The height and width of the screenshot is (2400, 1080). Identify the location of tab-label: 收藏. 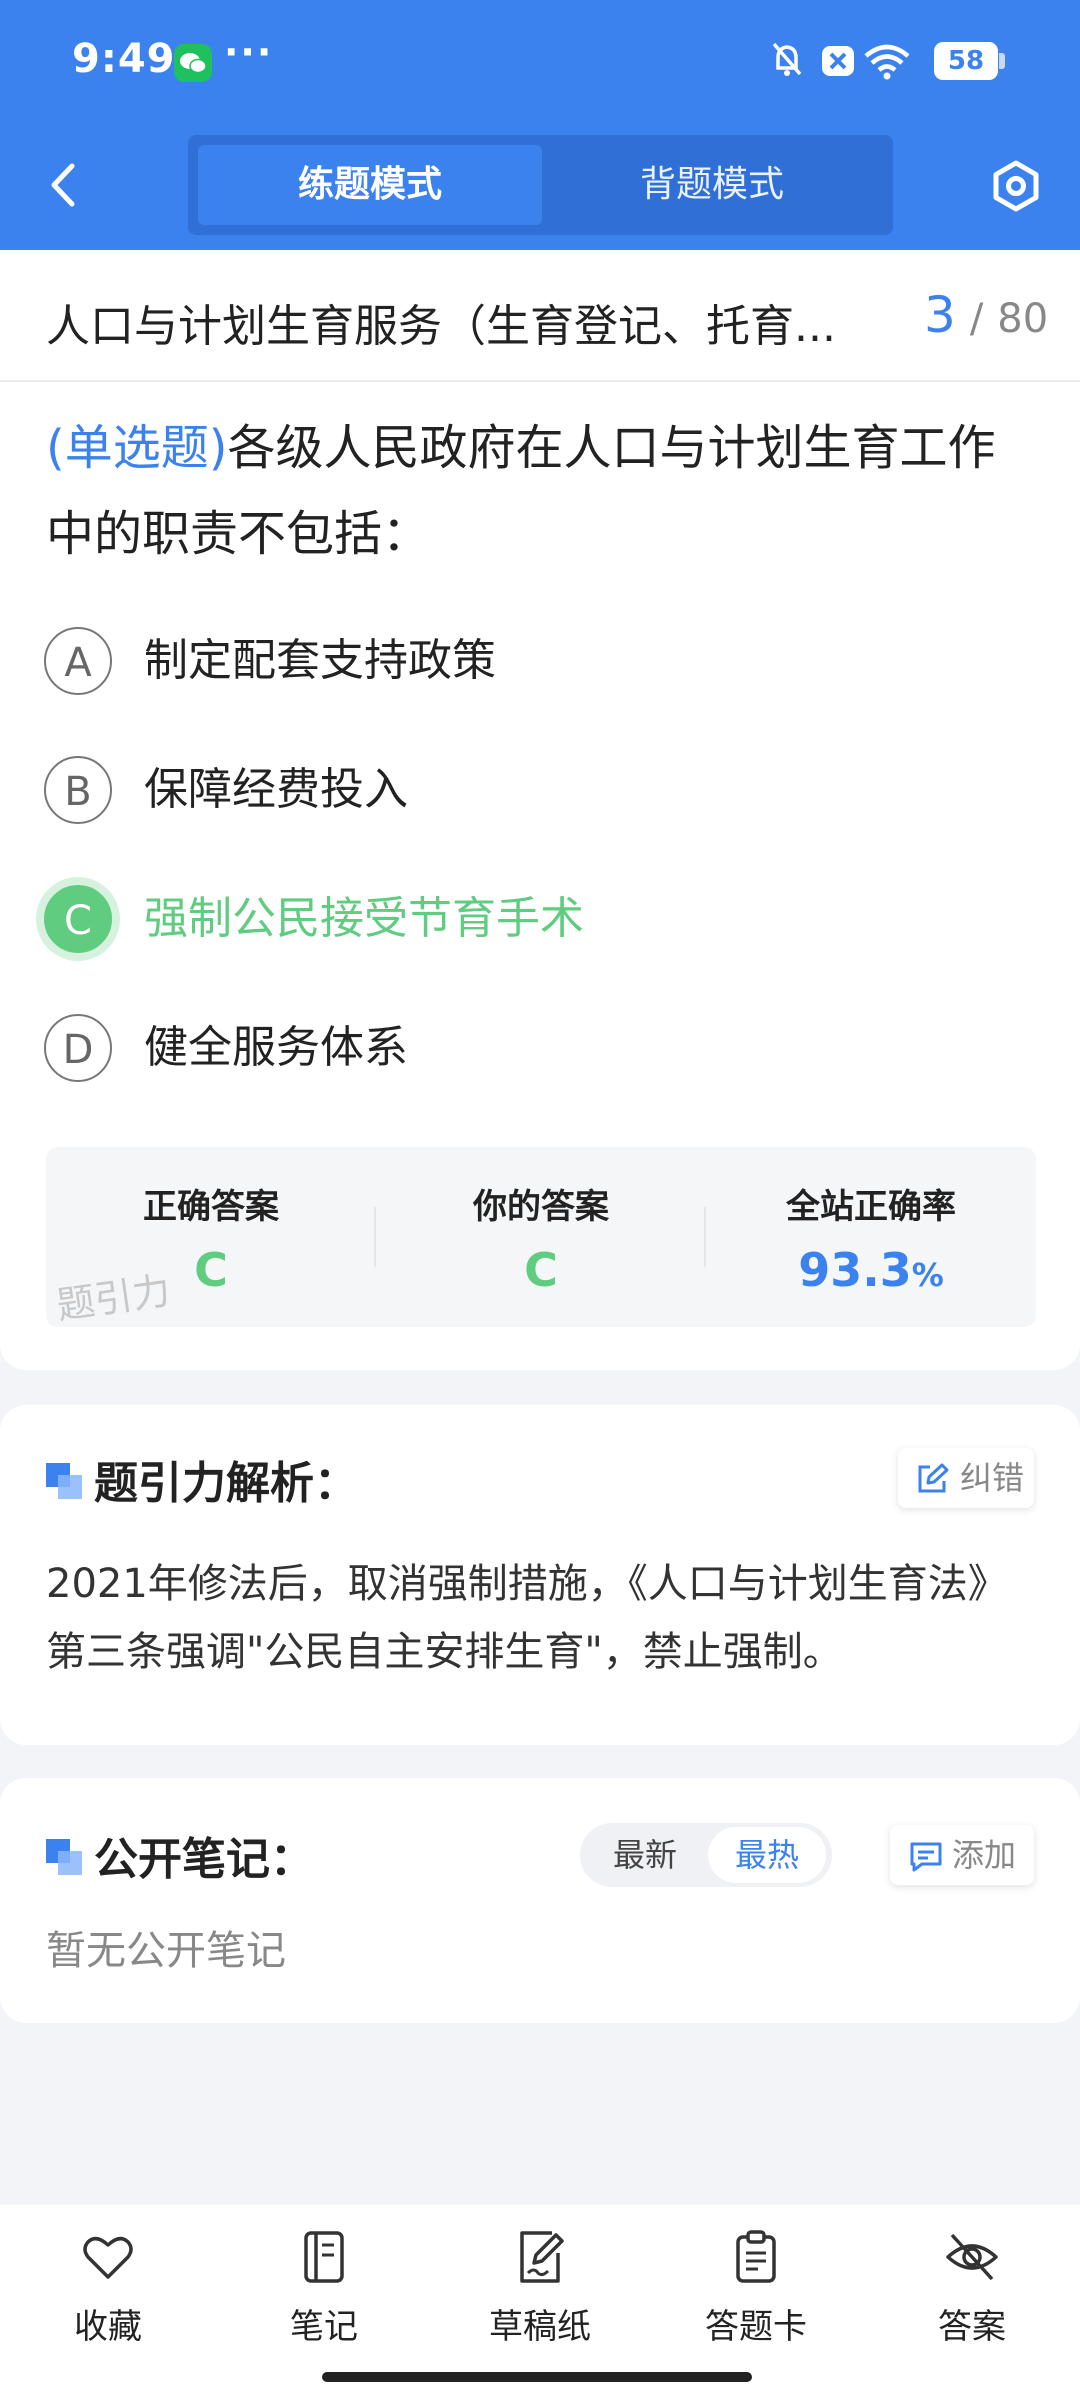
(108, 2327).